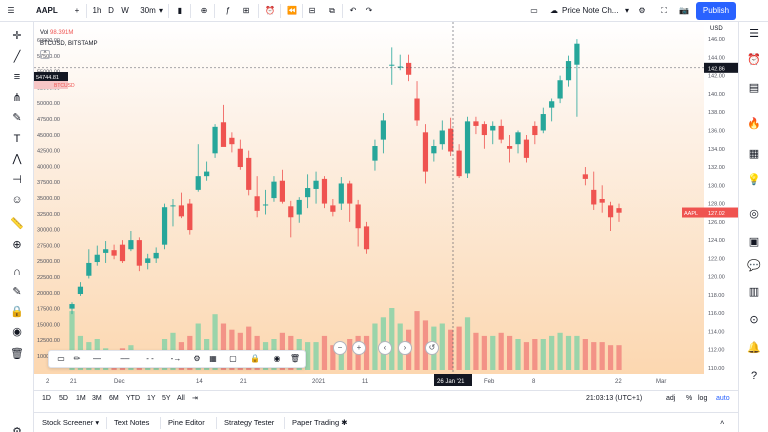 The image size is (768, 432). Describe the element at coordinates (754, 124) in the screenshot. I see `hotlist-icon: 🔥` at that location.